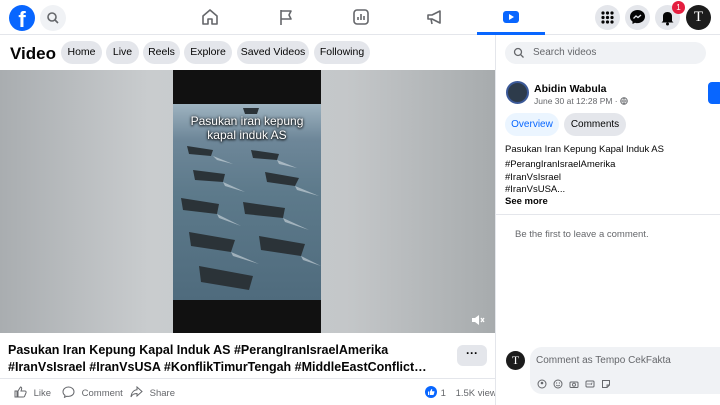  Describe the element at coordinates (698, 17) in the screenshot. I see `profile-avatar: T` at that location.